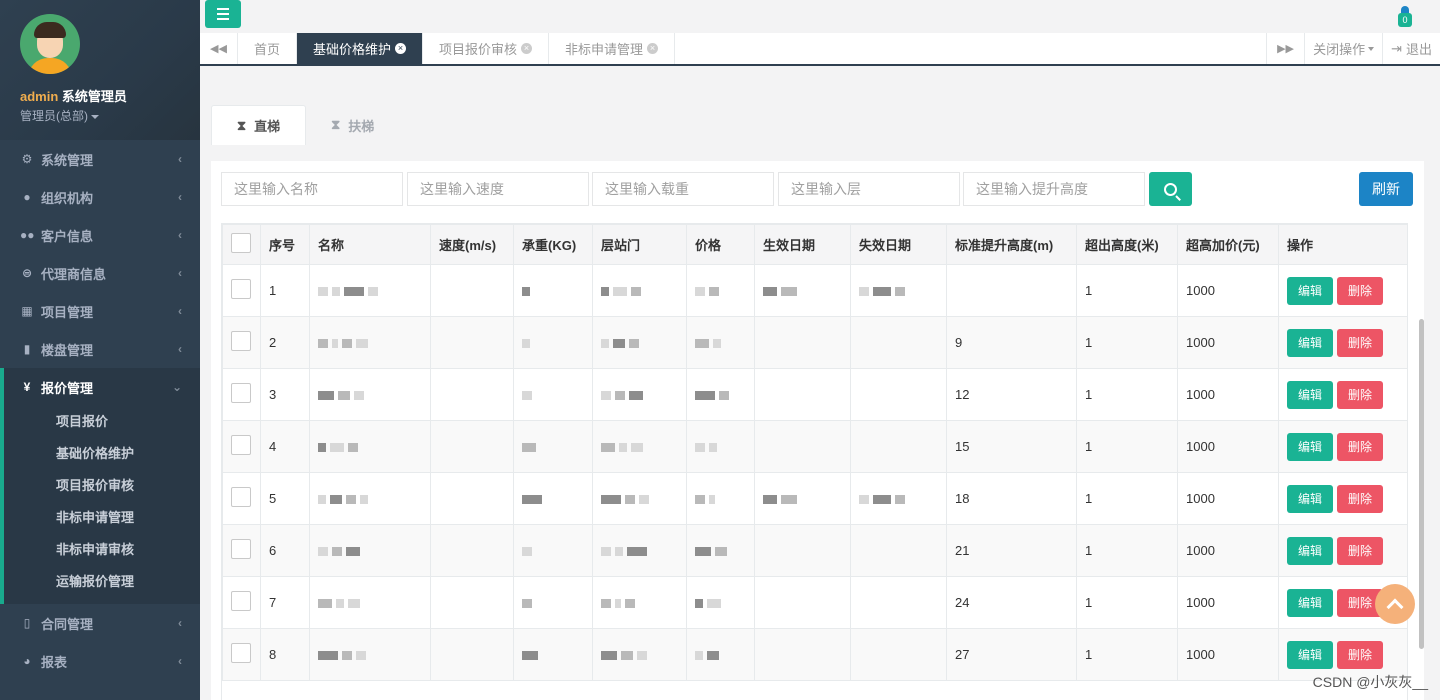  Describe the element at coordinates (268, 48) in the screenshot. I see `tab-home: 首页` at that location.